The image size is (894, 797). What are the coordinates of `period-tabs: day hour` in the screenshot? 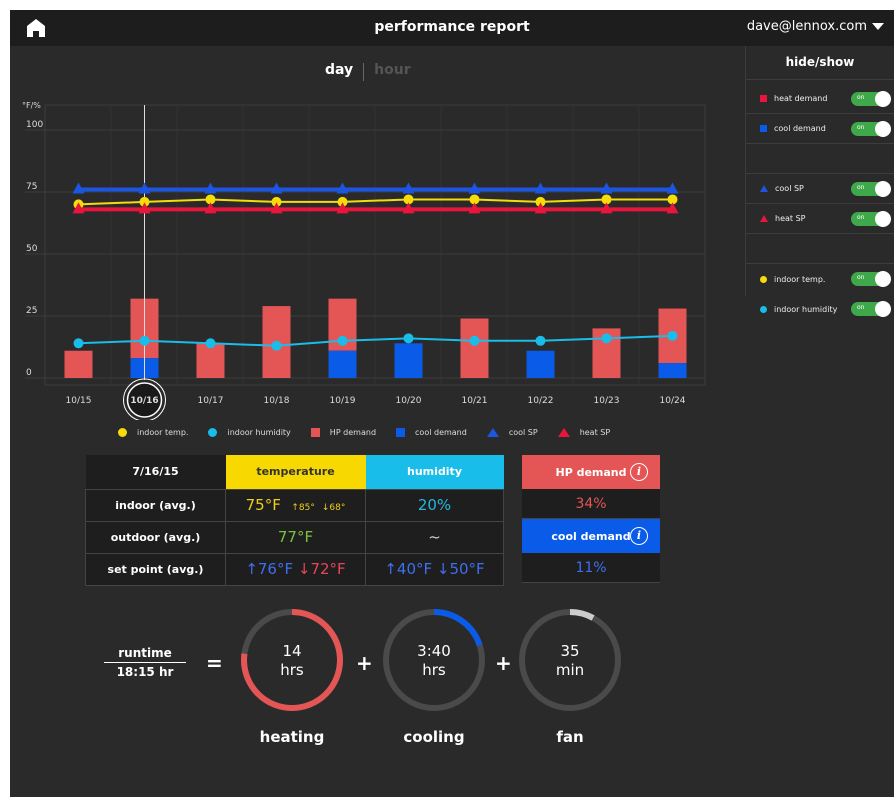 It's located at (380, 71).